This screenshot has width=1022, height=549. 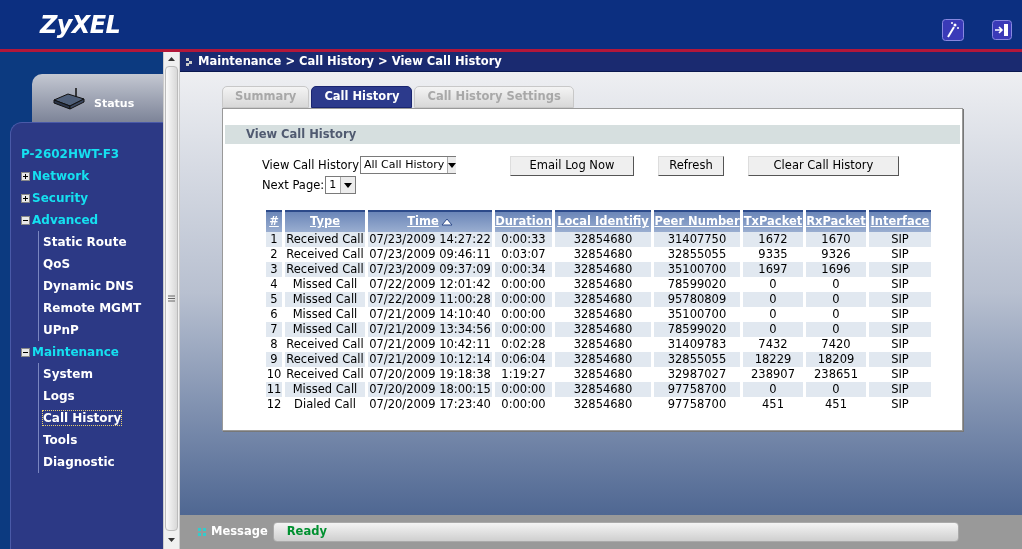 I want to click on table-cell: 5, so click(x=274, y=299).